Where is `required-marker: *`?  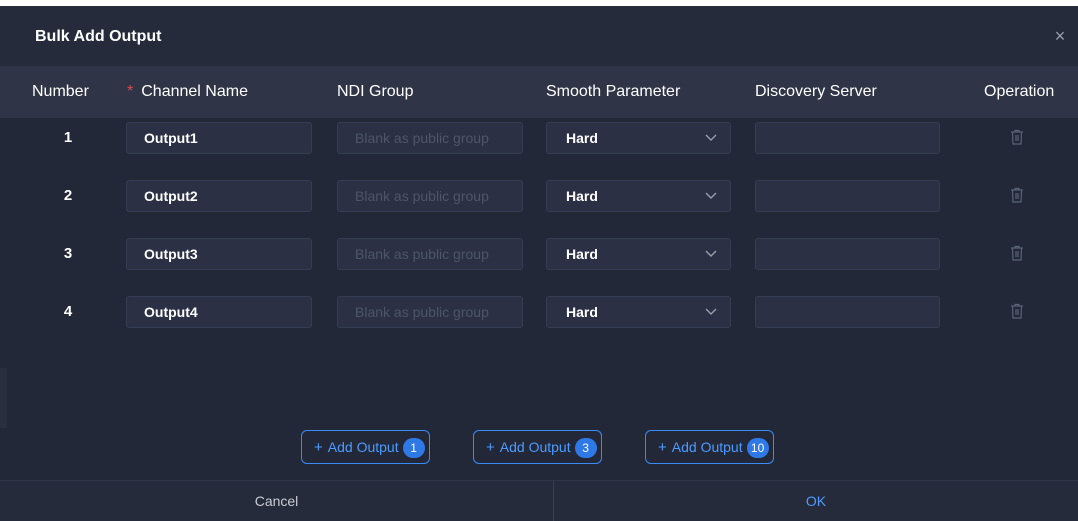 required-marker: * is located at coordinates (130, 91).